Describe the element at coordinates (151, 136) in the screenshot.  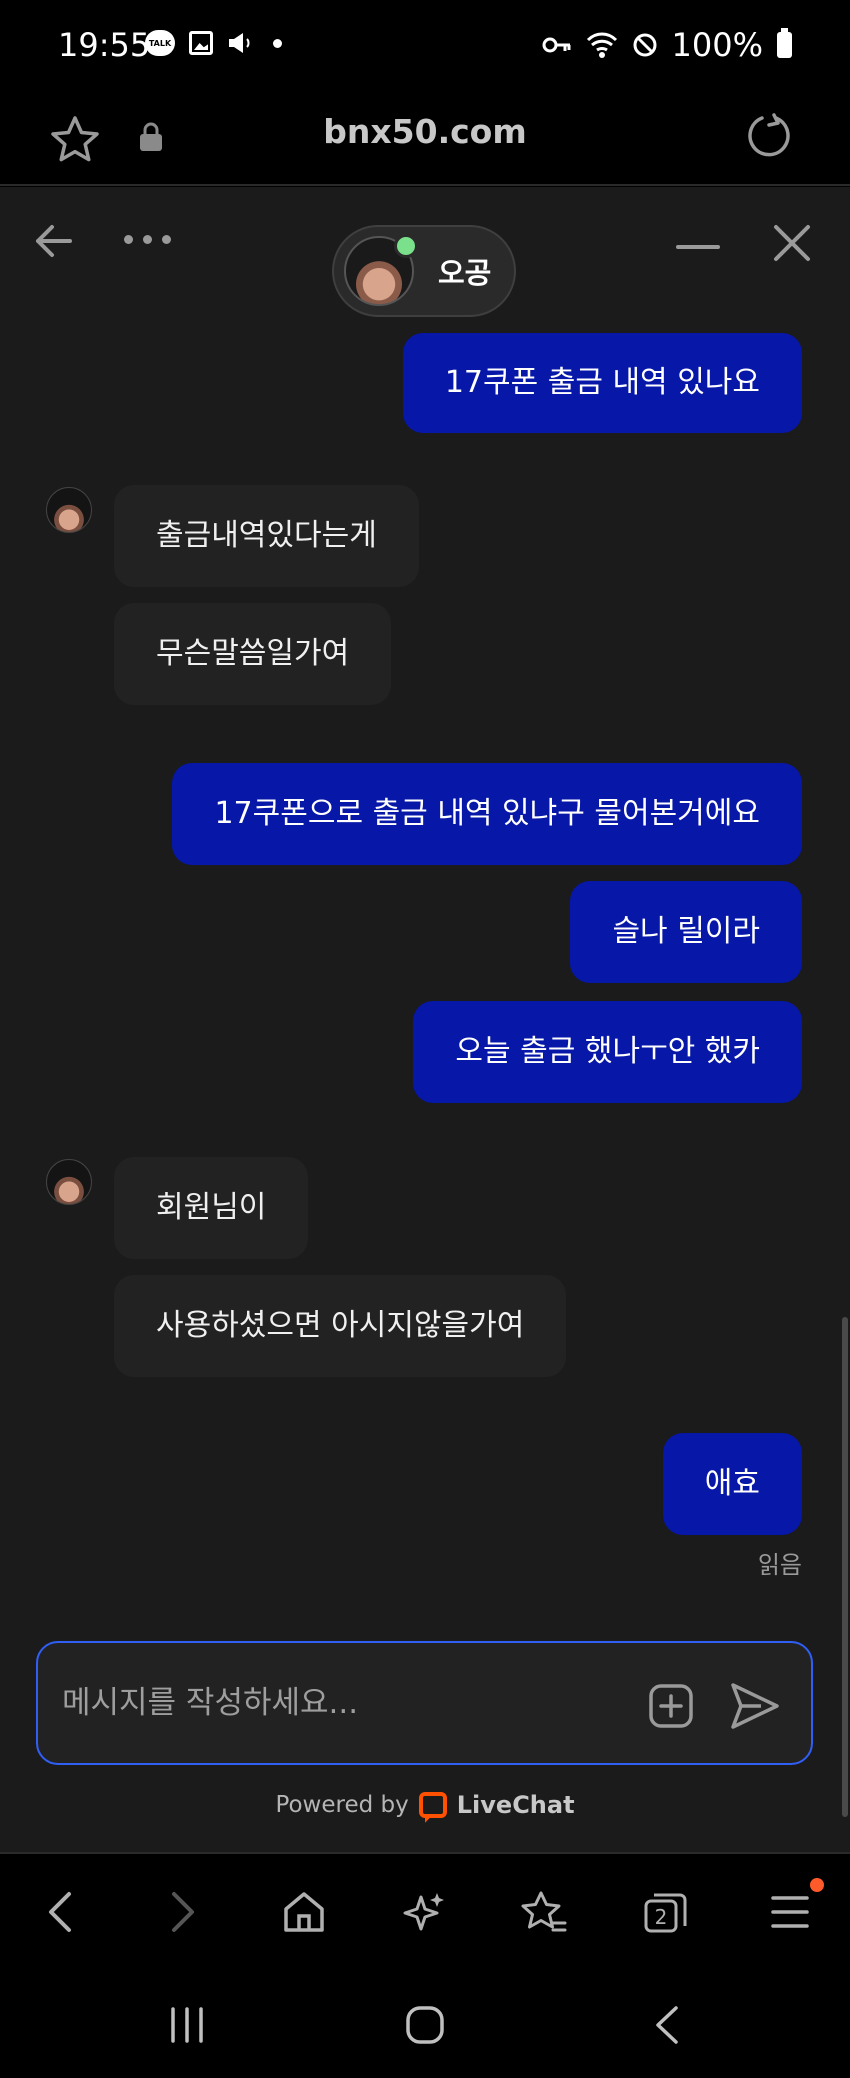
I see `lock-icon` at that location.